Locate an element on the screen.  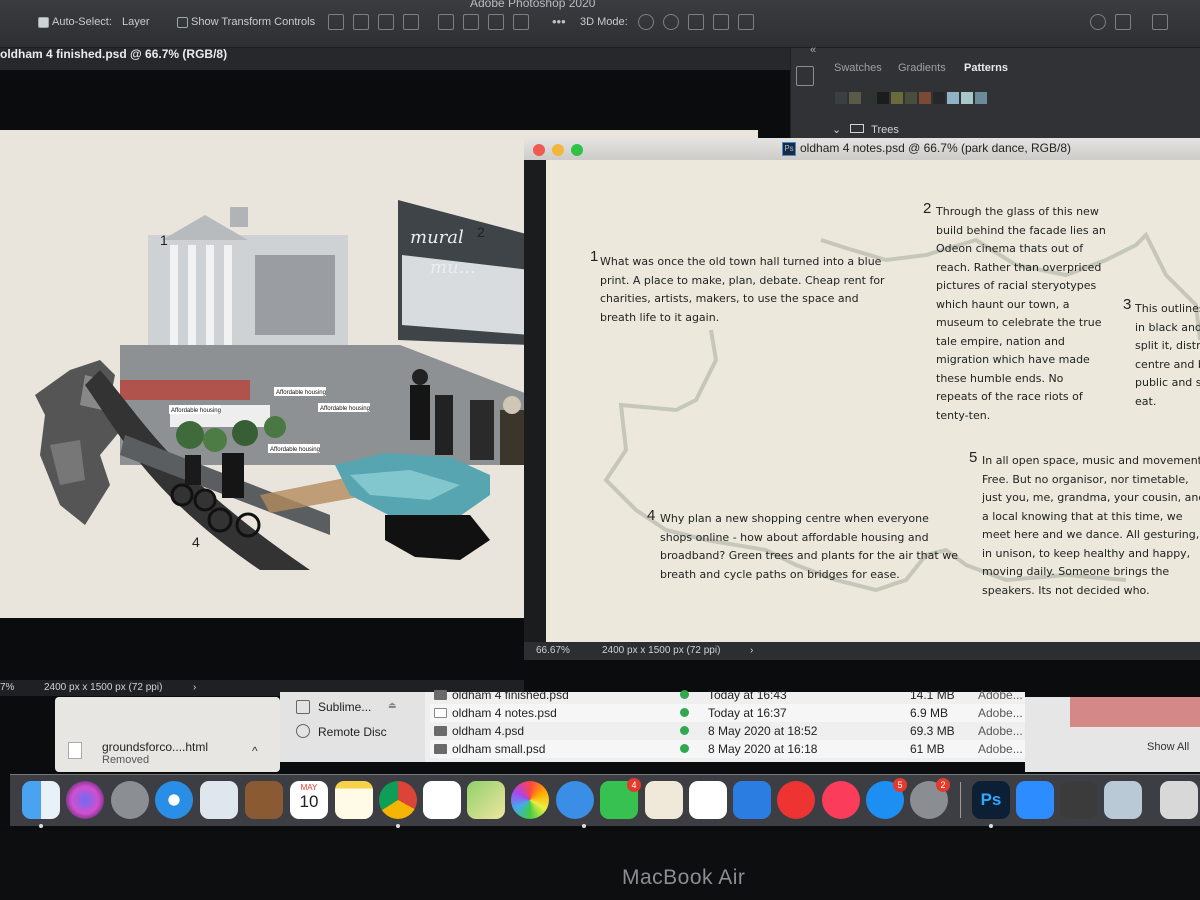
mail-stamp-icon is located at coordinates (219, 800).